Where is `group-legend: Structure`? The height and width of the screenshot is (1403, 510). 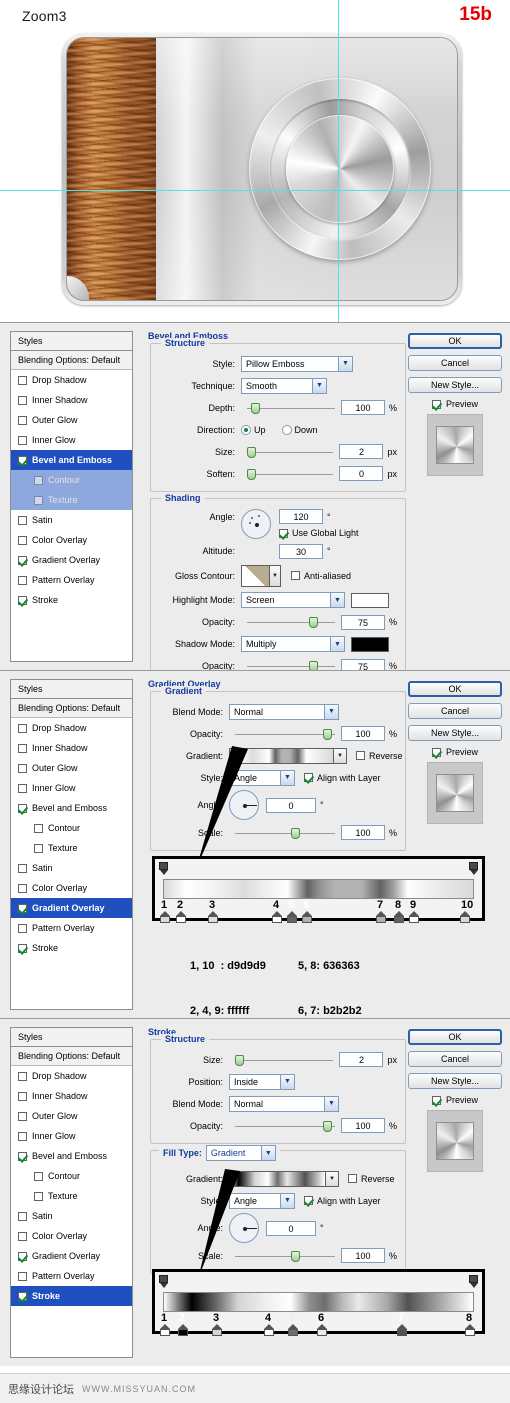 group-legend: Structure is located at coordinates (185, 343).